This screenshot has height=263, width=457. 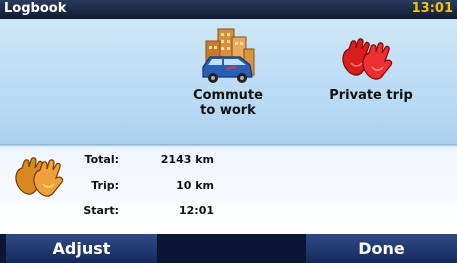 What do you see at coordinates (187, 159) in the screenshot?
I see `stat-value: 2143 km` at bounding box center [187, 159].